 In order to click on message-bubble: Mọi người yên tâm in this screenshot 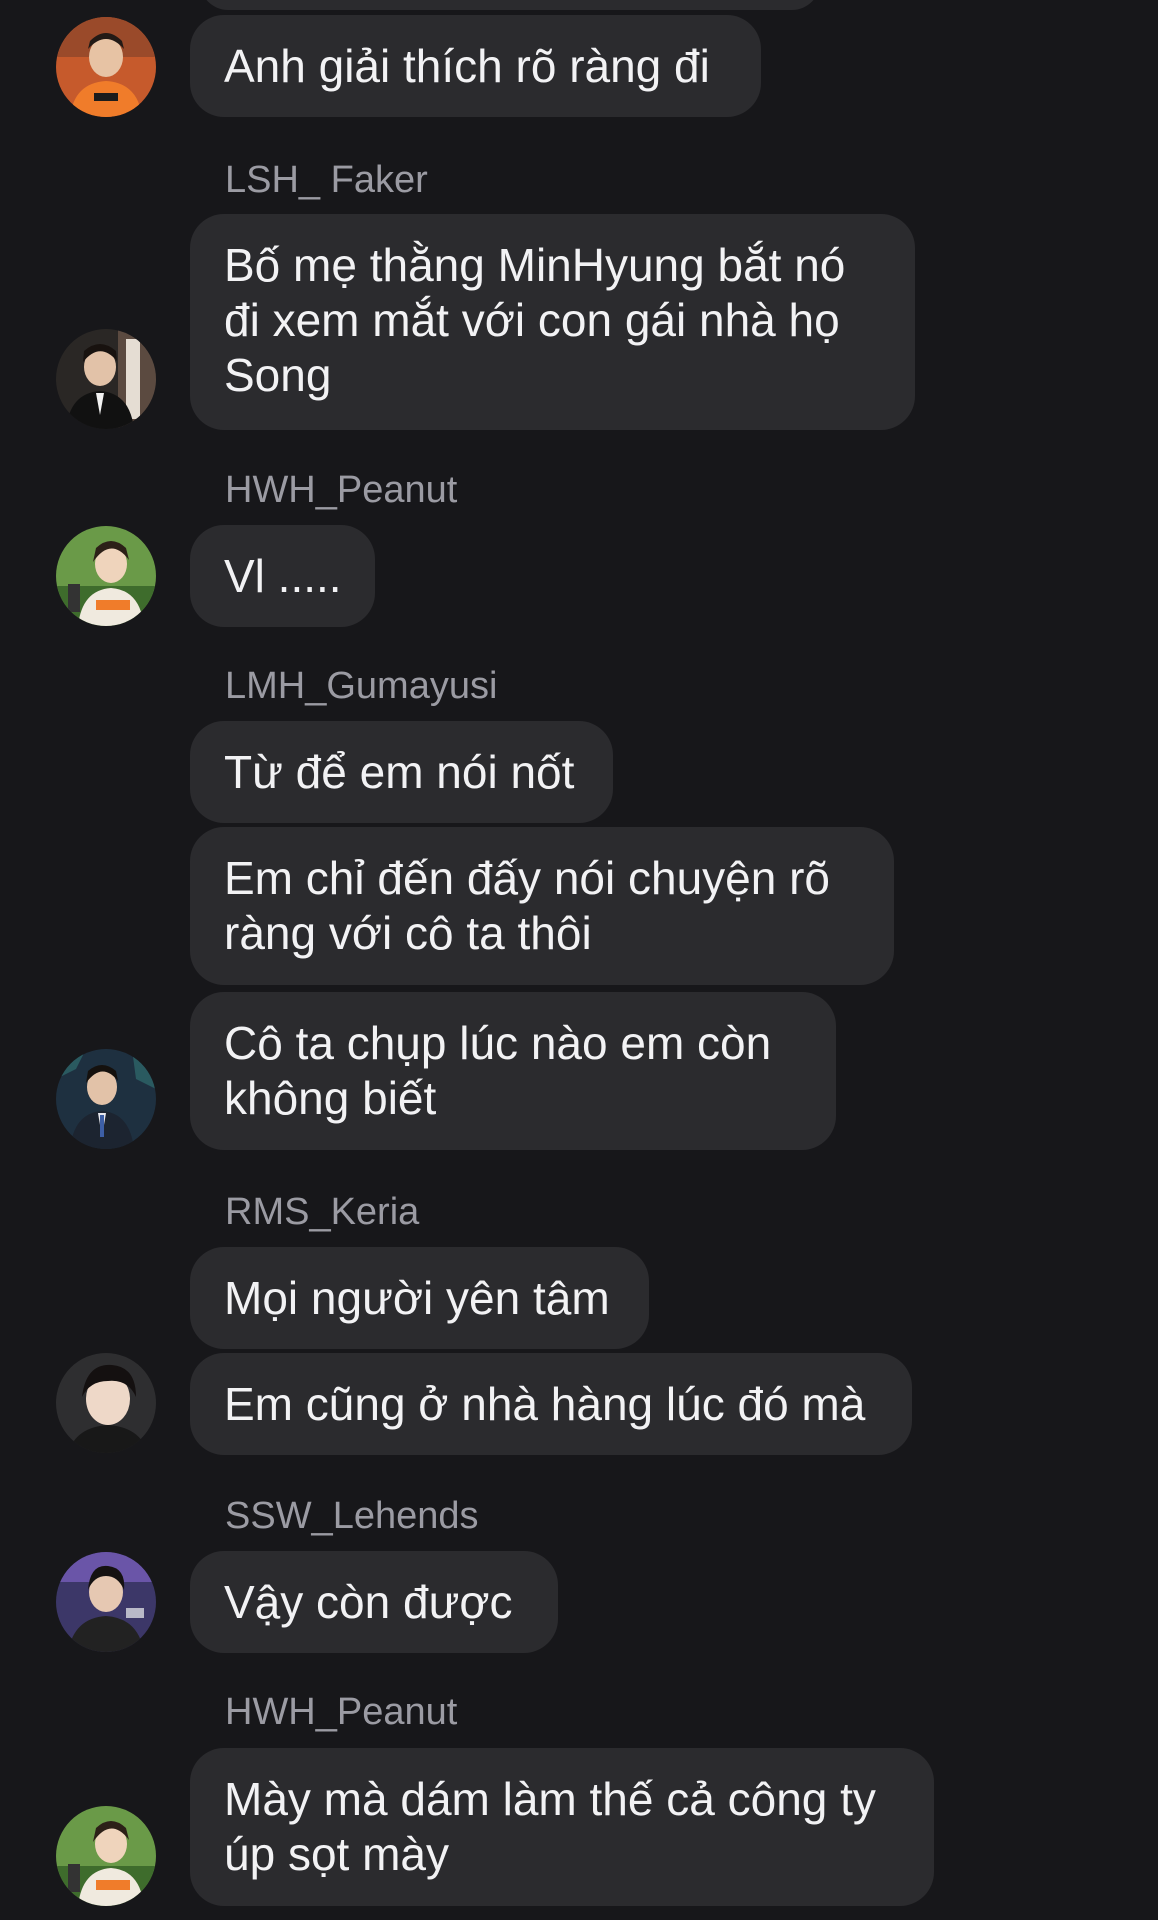, I will do `click(419, 1298)`.